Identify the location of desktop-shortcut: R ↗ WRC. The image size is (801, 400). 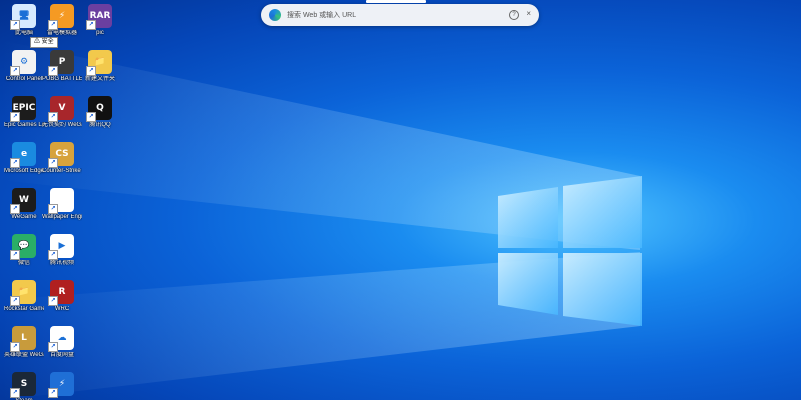
(62, 303).